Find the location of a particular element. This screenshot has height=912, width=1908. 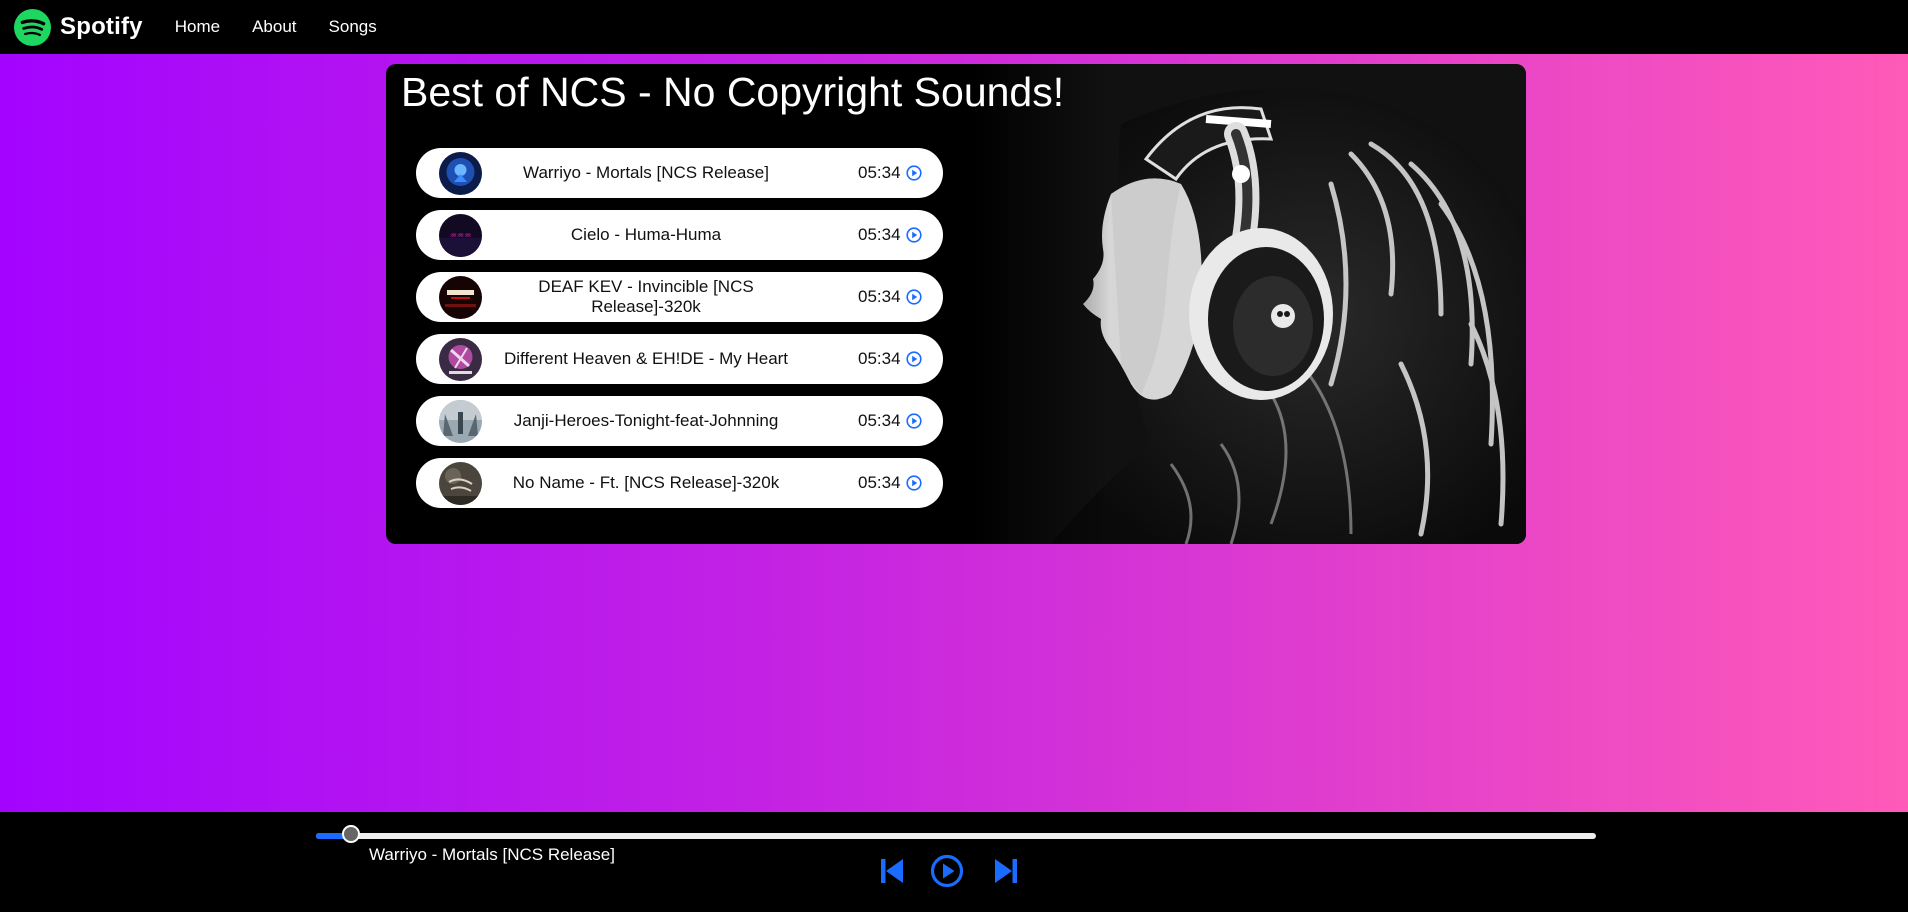

song-item: No Name - Ft. [NCS Release]-320k 05:34 is located at coordinates (679, 483).